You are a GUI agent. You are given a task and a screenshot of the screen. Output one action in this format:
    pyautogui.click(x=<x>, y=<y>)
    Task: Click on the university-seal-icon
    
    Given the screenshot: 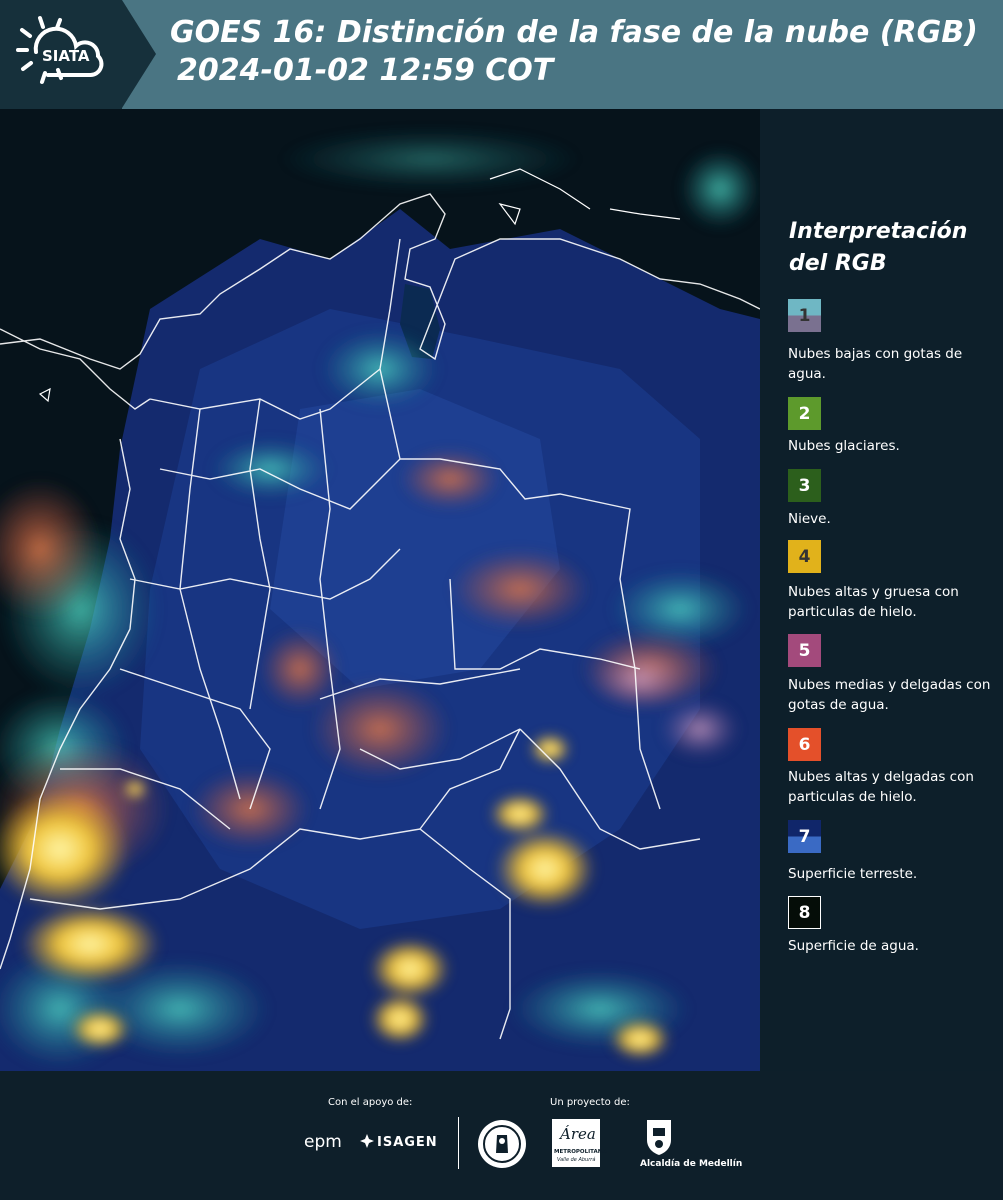 What is the action you would take?
    pyautogui.click(x=502, y=1144)
    